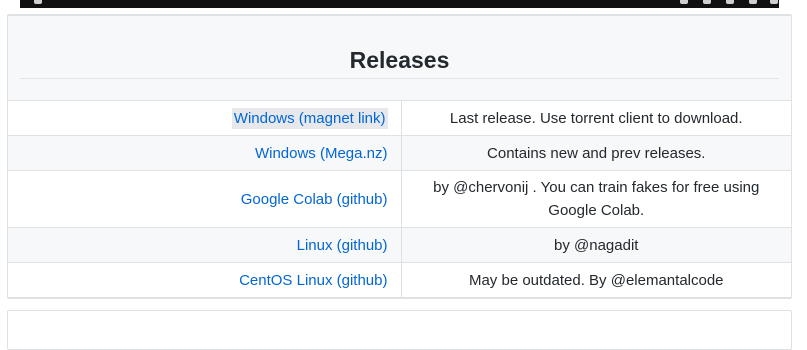 This screenshot has width=807, height=350. What do you see at coordinates (342, 245) in the screenshot?
I see `release-link-linux: Linux (github)` at bounding box center [342, 245].